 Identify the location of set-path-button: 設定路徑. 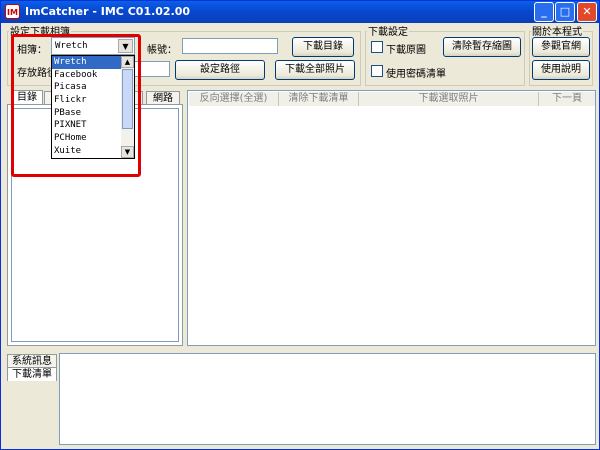
(220, 70).